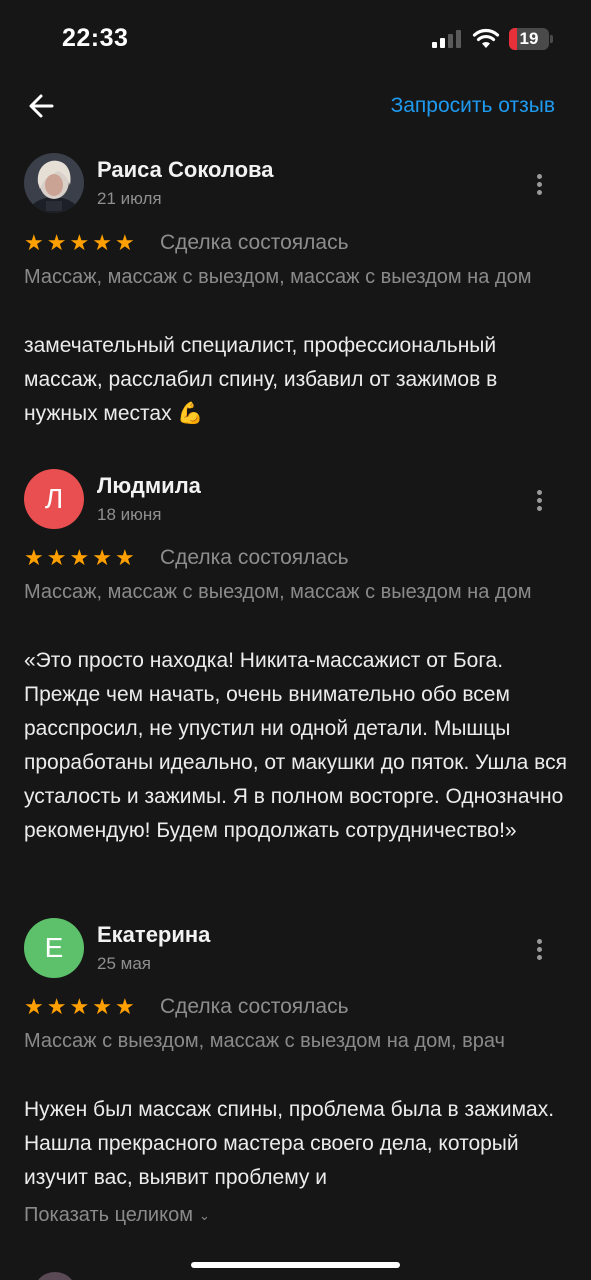  Describe the element at coordinates (446, 39) in the screenshot. I see `cellular-signal-icon` at that location.